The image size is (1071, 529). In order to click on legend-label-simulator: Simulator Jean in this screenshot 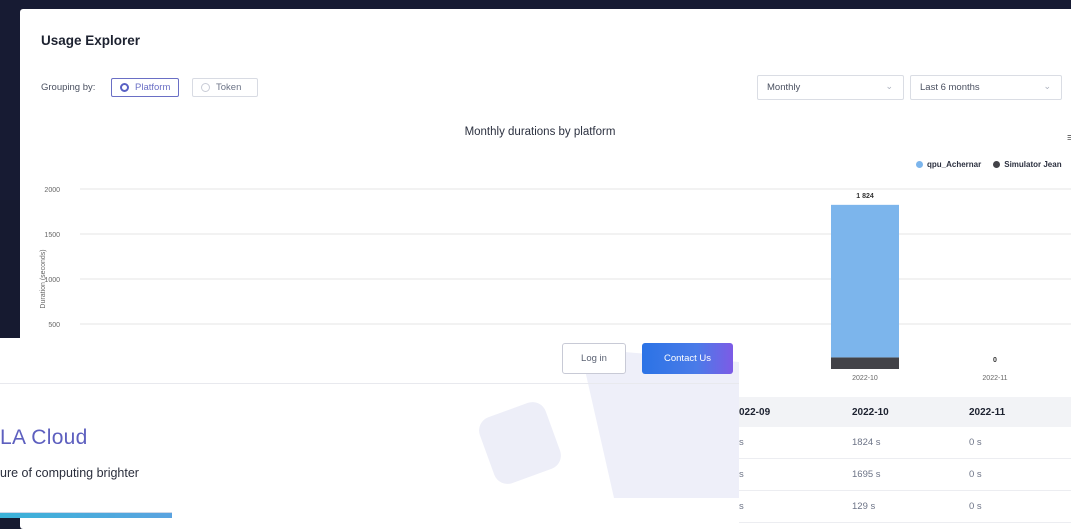, I will do `click(1032, 164)`.